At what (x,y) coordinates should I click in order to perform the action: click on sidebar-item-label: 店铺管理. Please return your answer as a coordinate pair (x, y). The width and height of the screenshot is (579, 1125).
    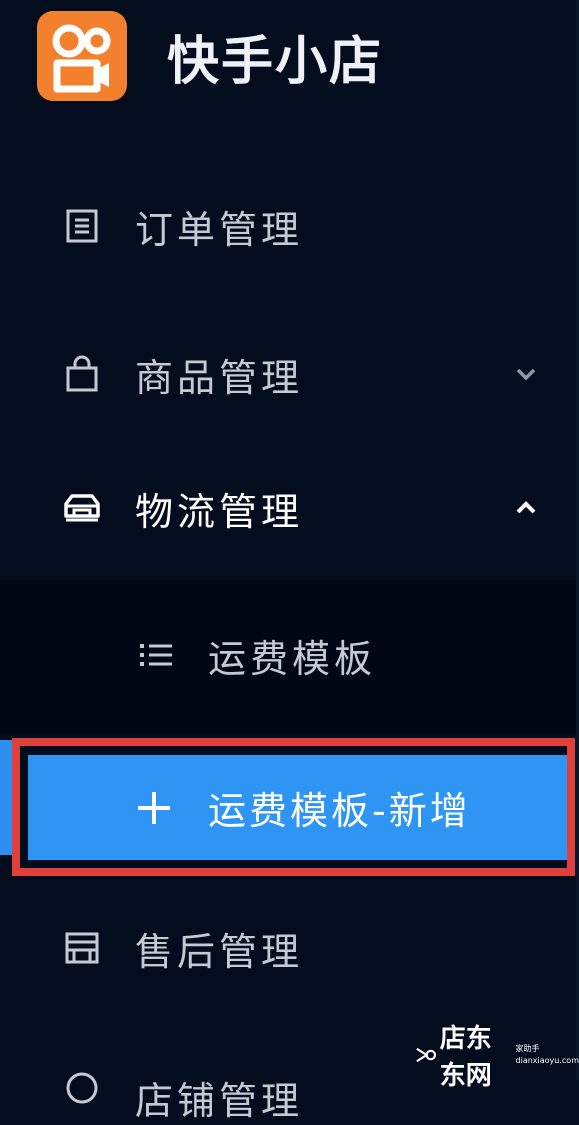
    Looking at the image, I should click on (219, 1101).